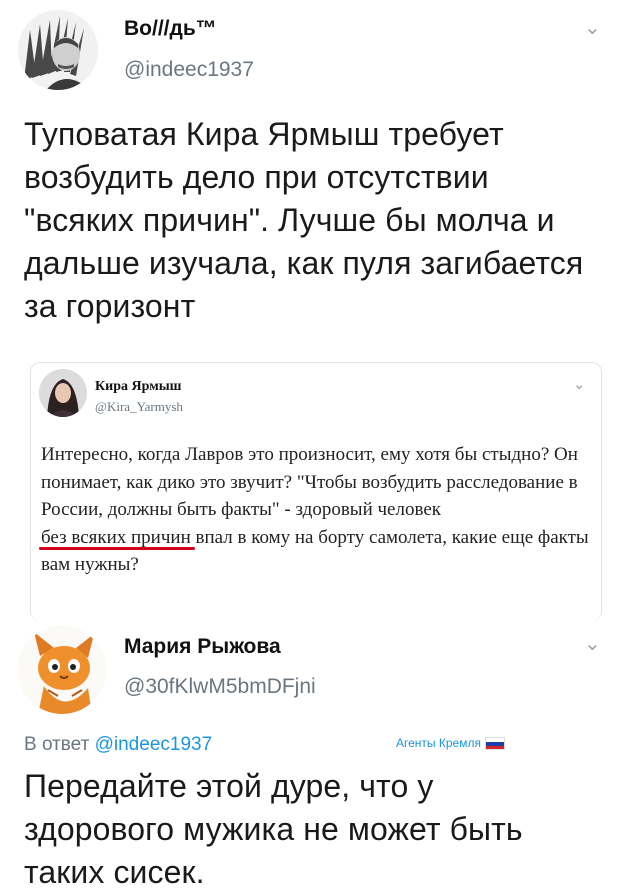  I want to click on in-reply-to: В ответ @indeec1937, so click(118, 745).